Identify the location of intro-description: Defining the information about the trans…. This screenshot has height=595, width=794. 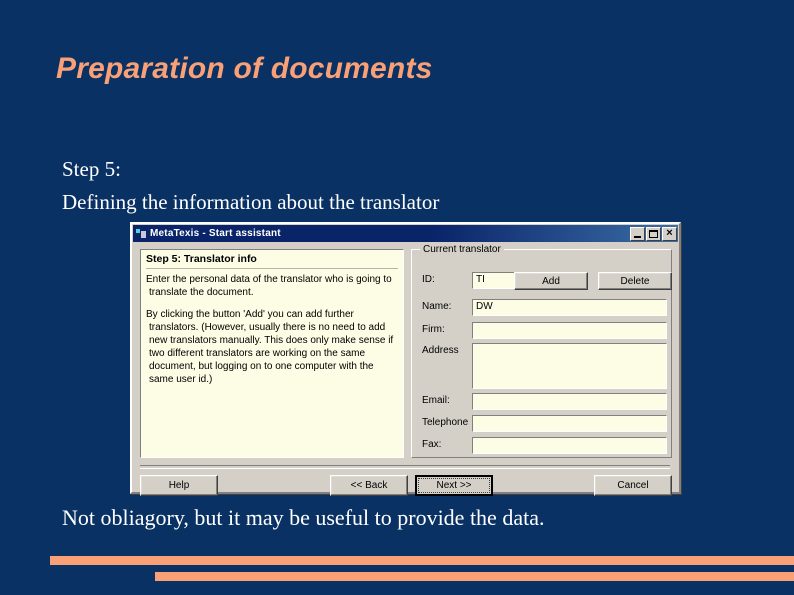
(251, 202).